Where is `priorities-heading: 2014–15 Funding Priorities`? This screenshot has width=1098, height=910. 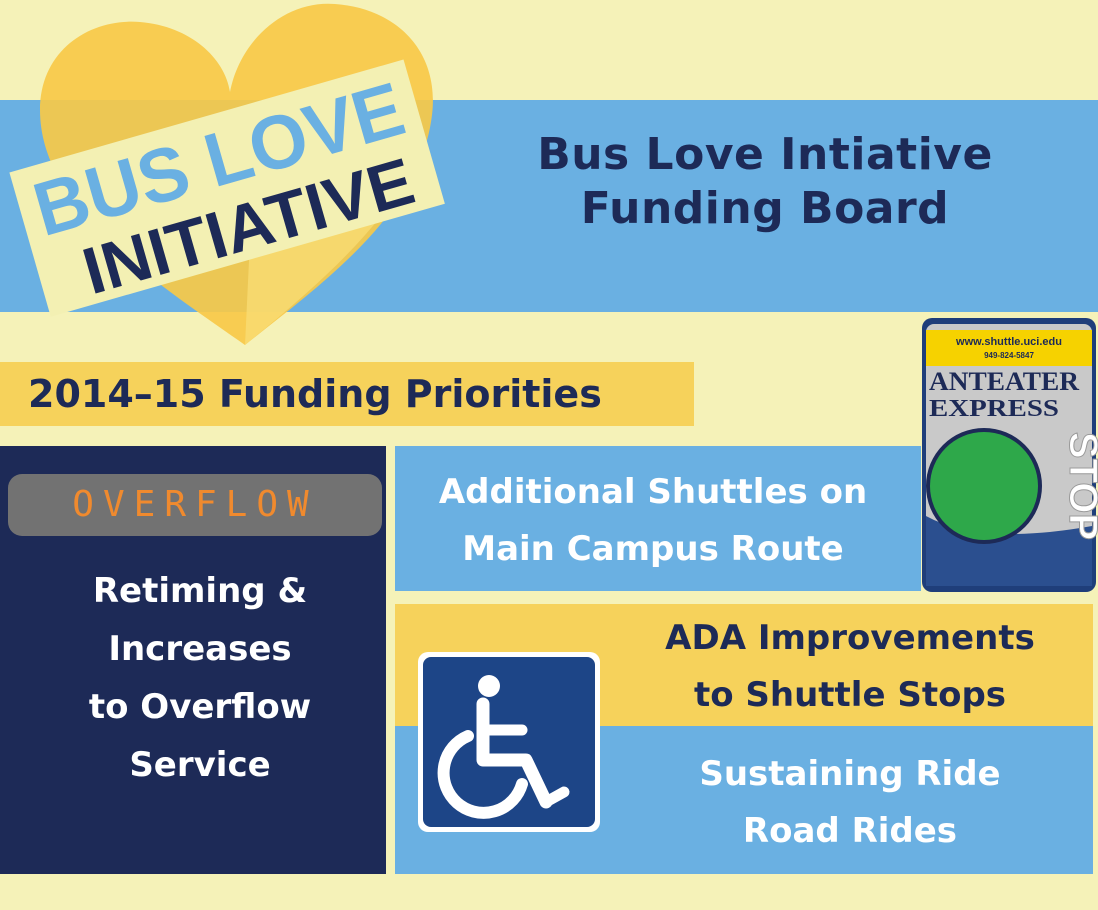 priorities-heading: 2014–15 Funding Priorities is located at coordinates (315, 394).